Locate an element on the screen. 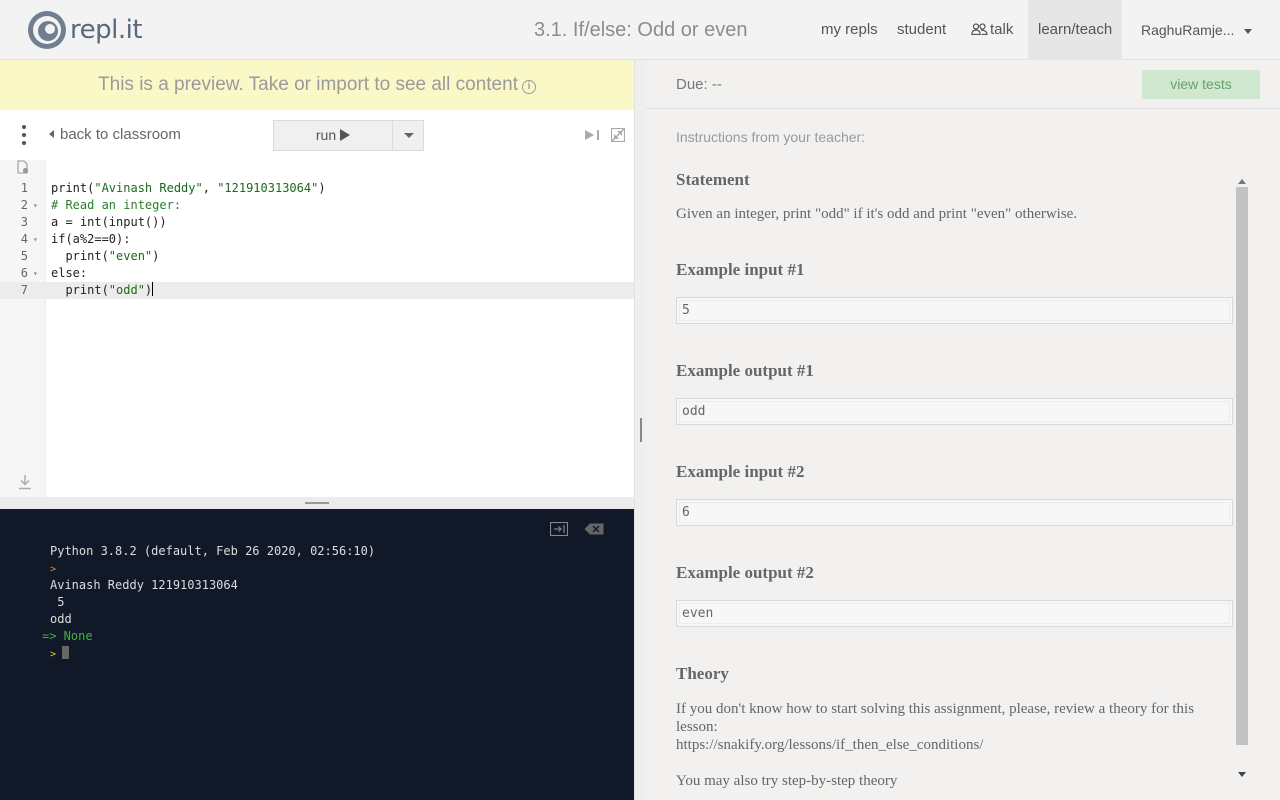  chevron-down-icon is located at coordinates (1248, 31).